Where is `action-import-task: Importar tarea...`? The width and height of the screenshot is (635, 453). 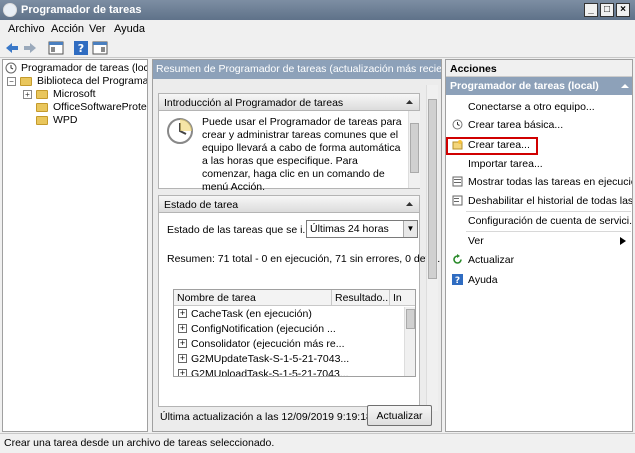
action-import-task: Importar tarea... is located at coordinates (539, 164).